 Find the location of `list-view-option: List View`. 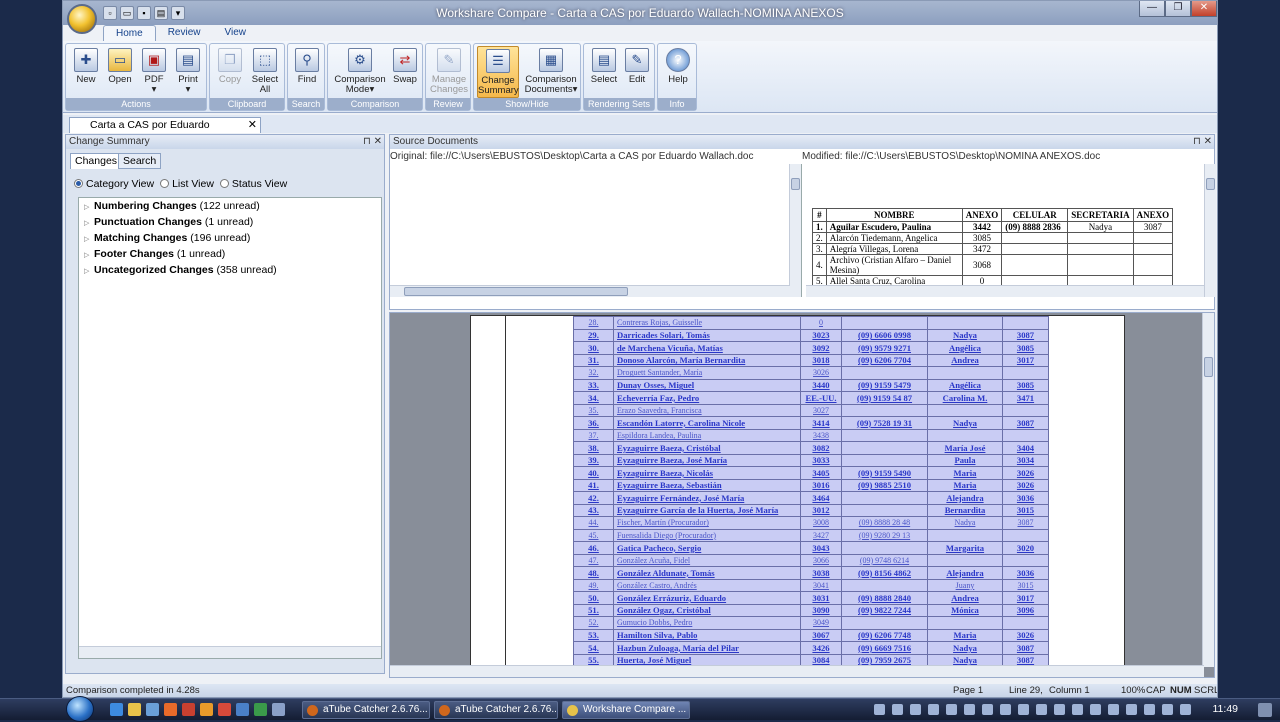

list-view-option: List View is located at coordinates (187, 184).